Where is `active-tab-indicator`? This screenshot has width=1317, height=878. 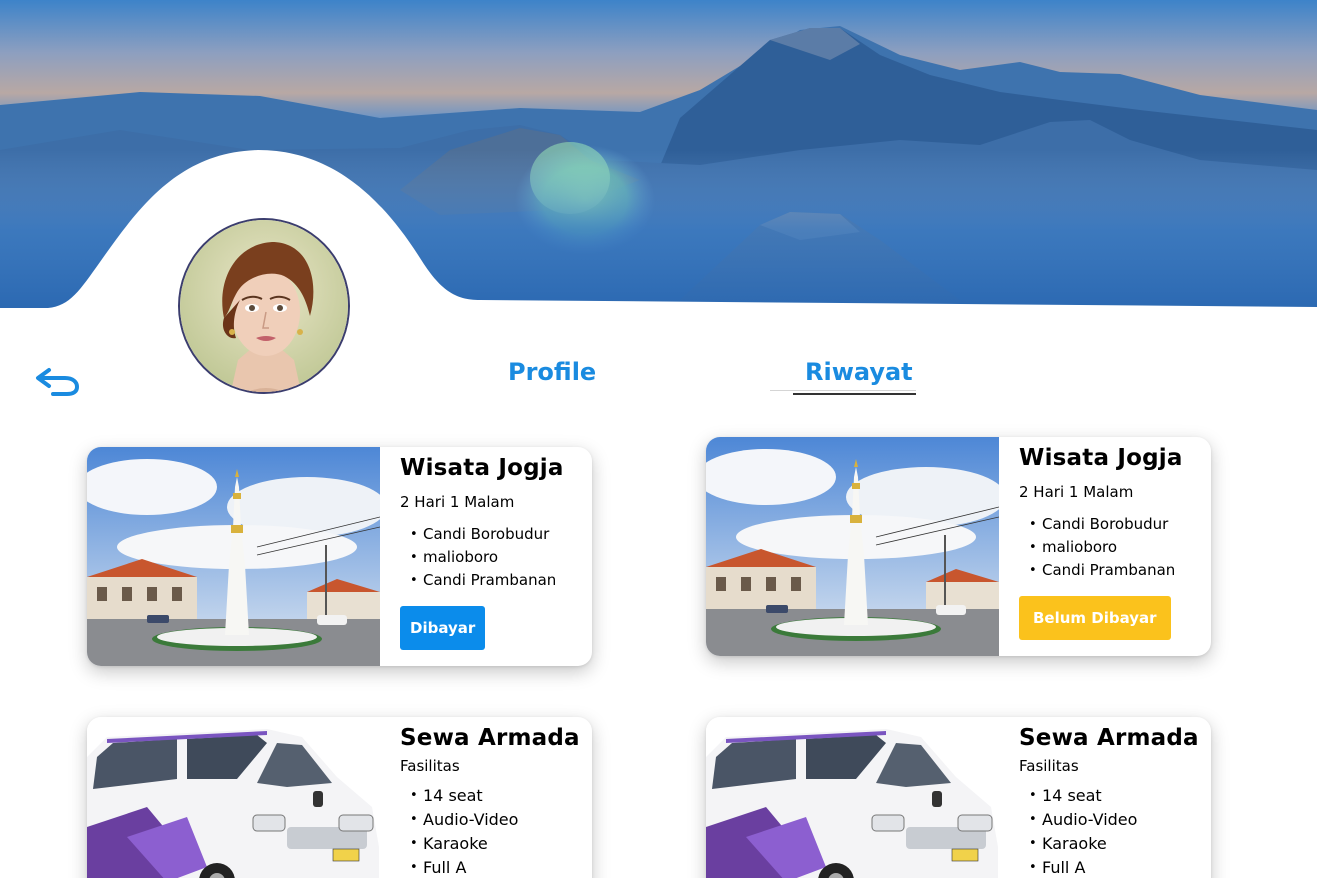 active-tab-indicator is located at coordinates (854, 394).